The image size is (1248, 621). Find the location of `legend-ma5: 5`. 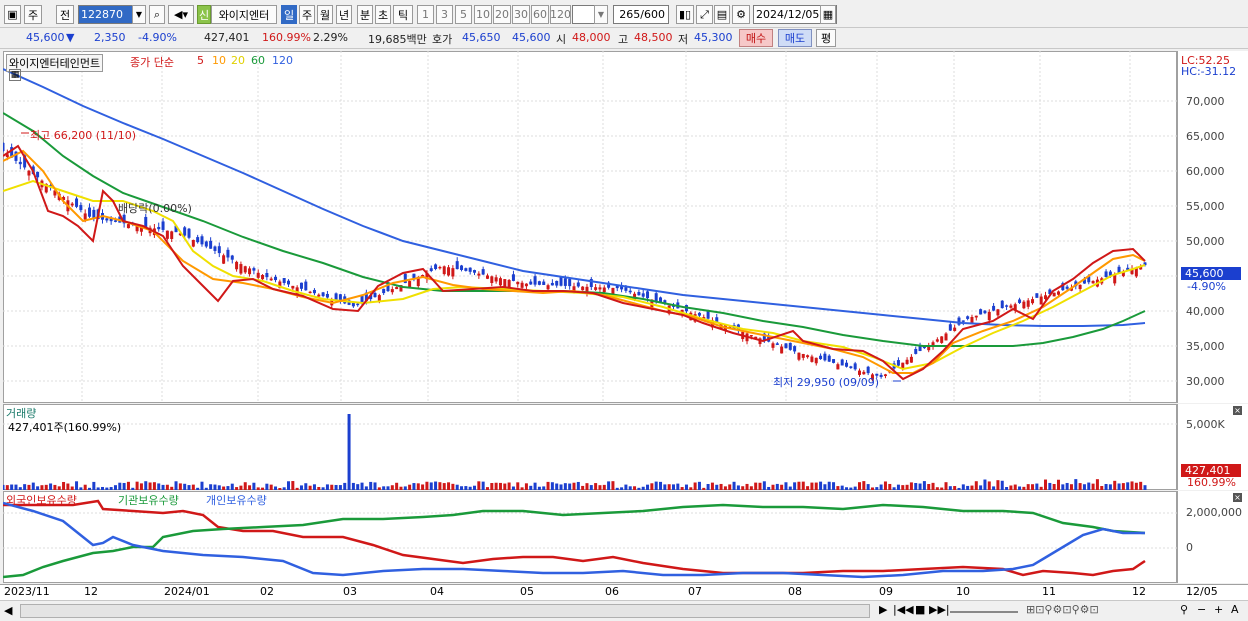

legend-ma5: 5 is located at coordinates (200, 60).